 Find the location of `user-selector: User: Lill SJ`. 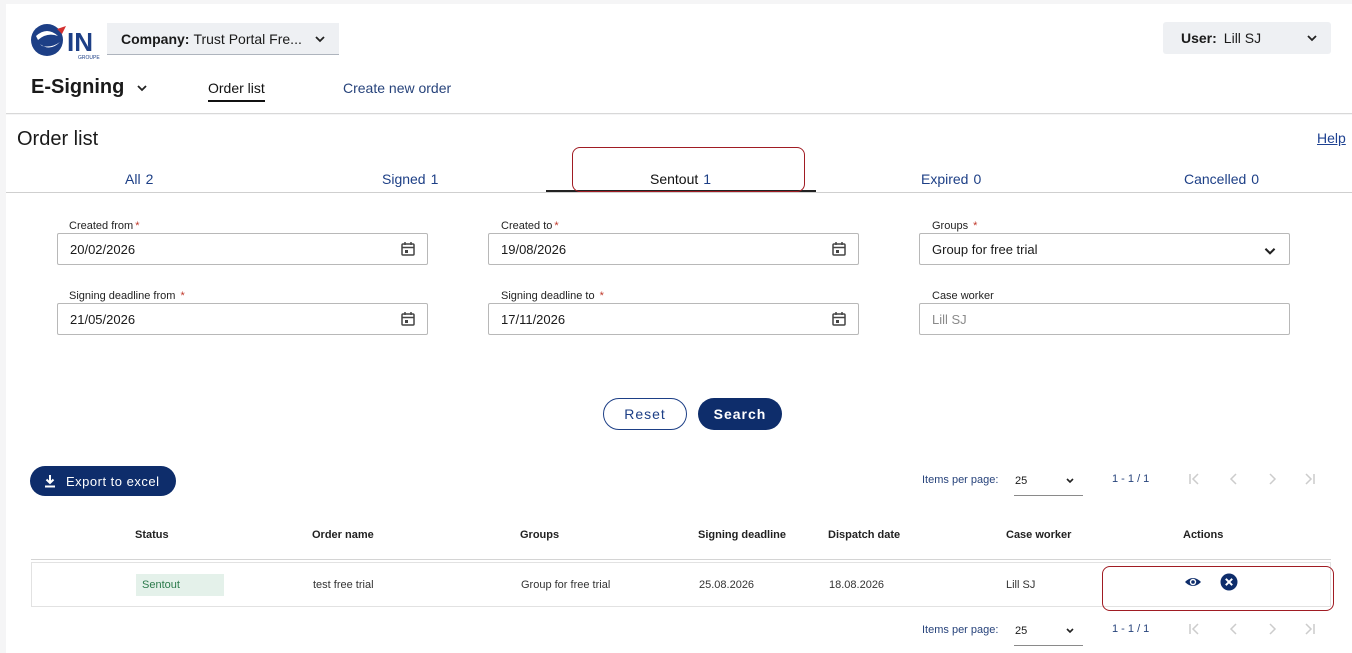

user-selector: User: Lill SJ is located at coordinates (1247, 38).